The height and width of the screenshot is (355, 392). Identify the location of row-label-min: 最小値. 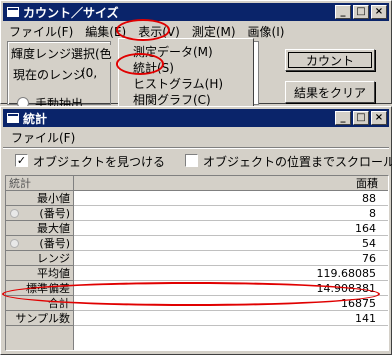
(40, 198).